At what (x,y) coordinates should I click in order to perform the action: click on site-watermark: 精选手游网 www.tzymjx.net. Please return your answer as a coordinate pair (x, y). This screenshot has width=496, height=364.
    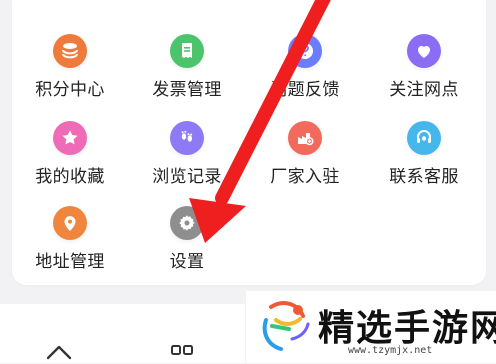
    Looking at the image, I should click on (370, 327).